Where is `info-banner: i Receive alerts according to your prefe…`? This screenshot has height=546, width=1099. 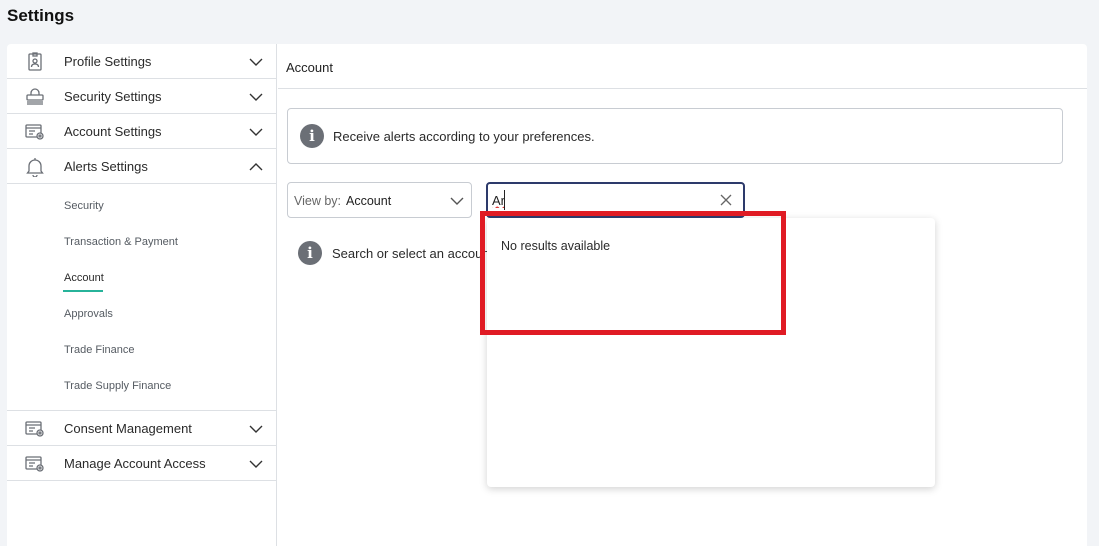
info-banner: i Receive alerts according to your prefe… is located at coordinates (675, 136).